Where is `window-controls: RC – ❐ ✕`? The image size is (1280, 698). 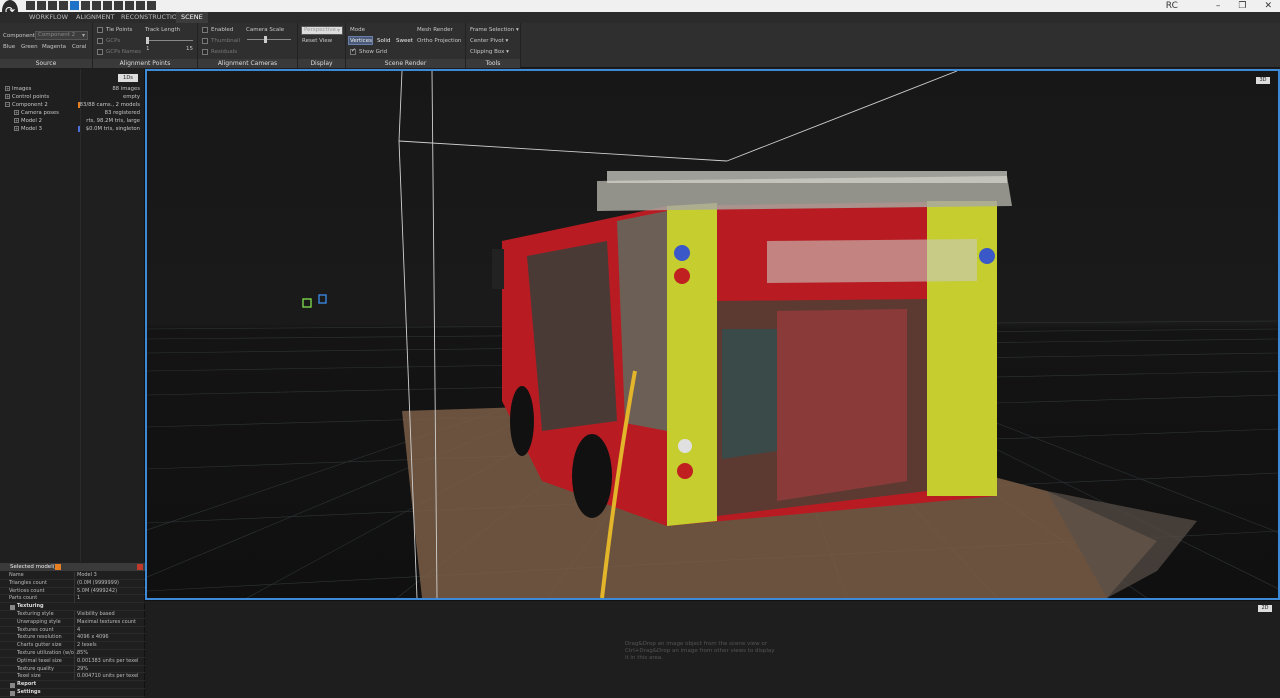 window-controls: RC – ❐ ✕ is located at coordinates (1219, 6).